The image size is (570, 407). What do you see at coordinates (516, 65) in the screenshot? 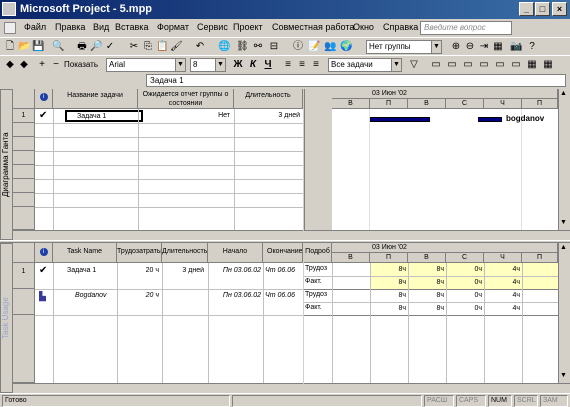
I see `tracking-view-icon: ▭` at bounding box center [516, 65].